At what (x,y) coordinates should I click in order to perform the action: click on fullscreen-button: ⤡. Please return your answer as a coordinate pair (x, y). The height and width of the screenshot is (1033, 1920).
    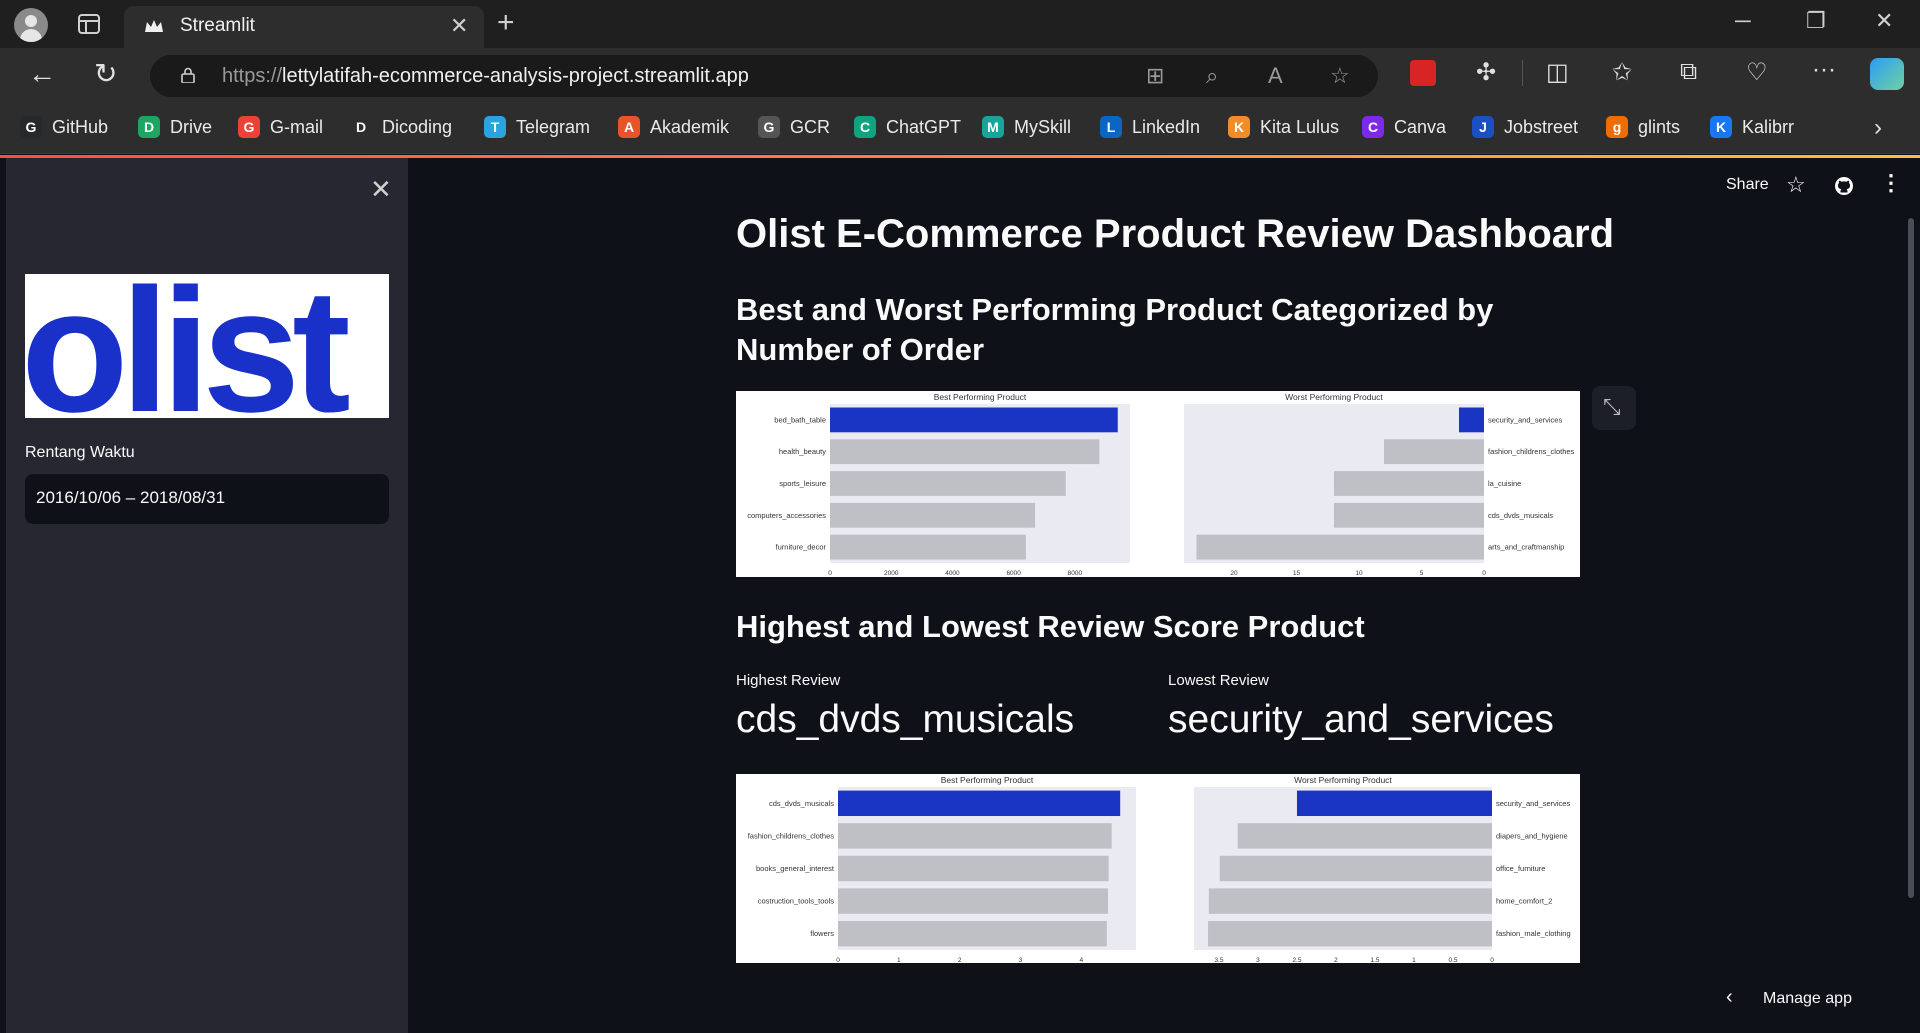
    Looking at the image, I should click on (1614, 408).